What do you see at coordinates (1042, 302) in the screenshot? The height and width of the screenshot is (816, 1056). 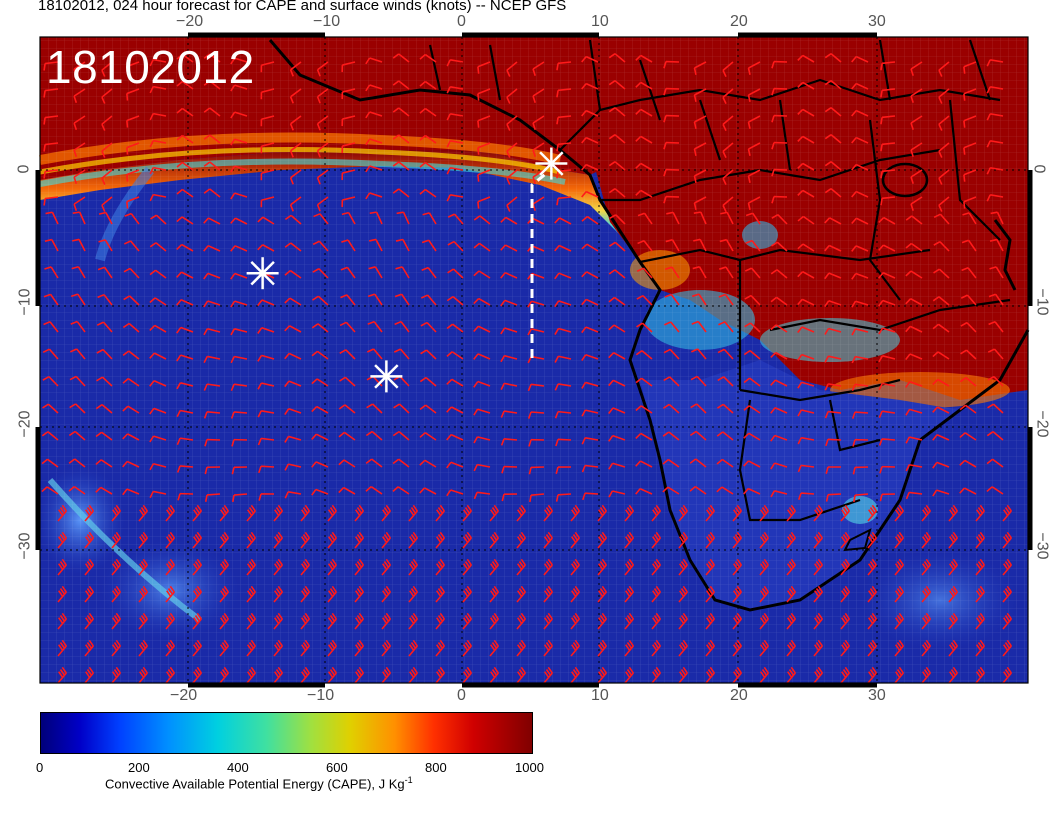 I see `lat-label-right: −10` at bounding box center [1042, 302].